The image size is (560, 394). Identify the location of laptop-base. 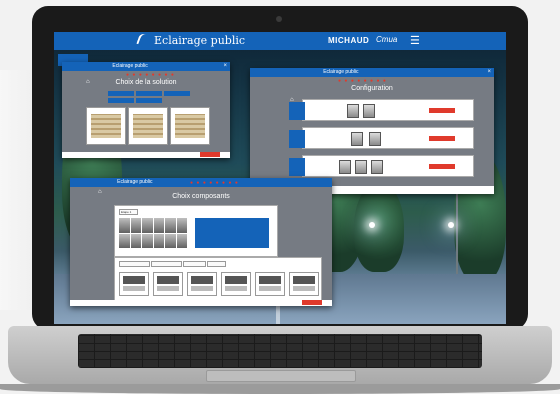
(280, 355).